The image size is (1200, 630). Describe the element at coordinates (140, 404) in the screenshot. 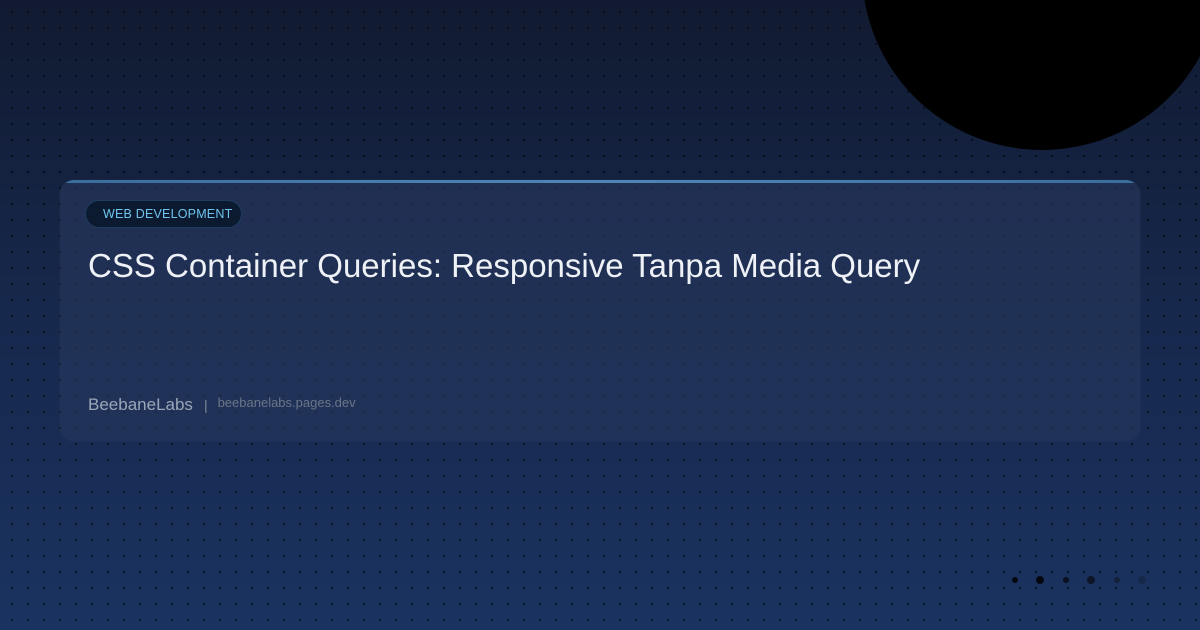

I see `brand-name: BeebaneLabs` at that location.